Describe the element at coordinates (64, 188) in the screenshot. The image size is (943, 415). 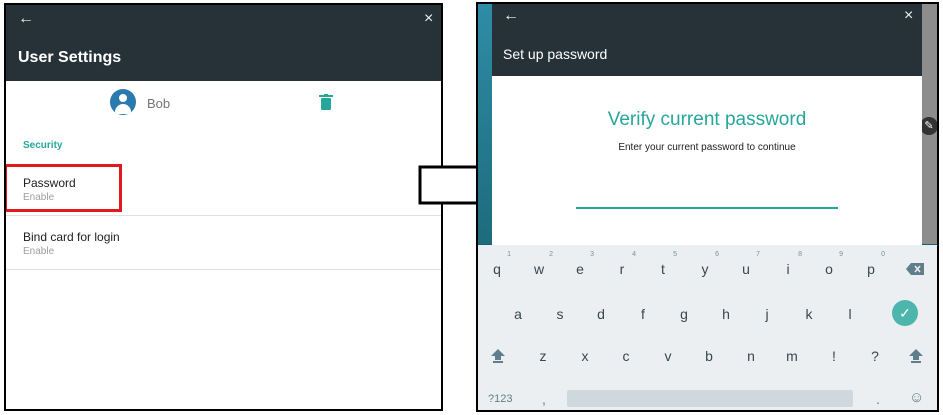
I see `highlight-box` at that location.